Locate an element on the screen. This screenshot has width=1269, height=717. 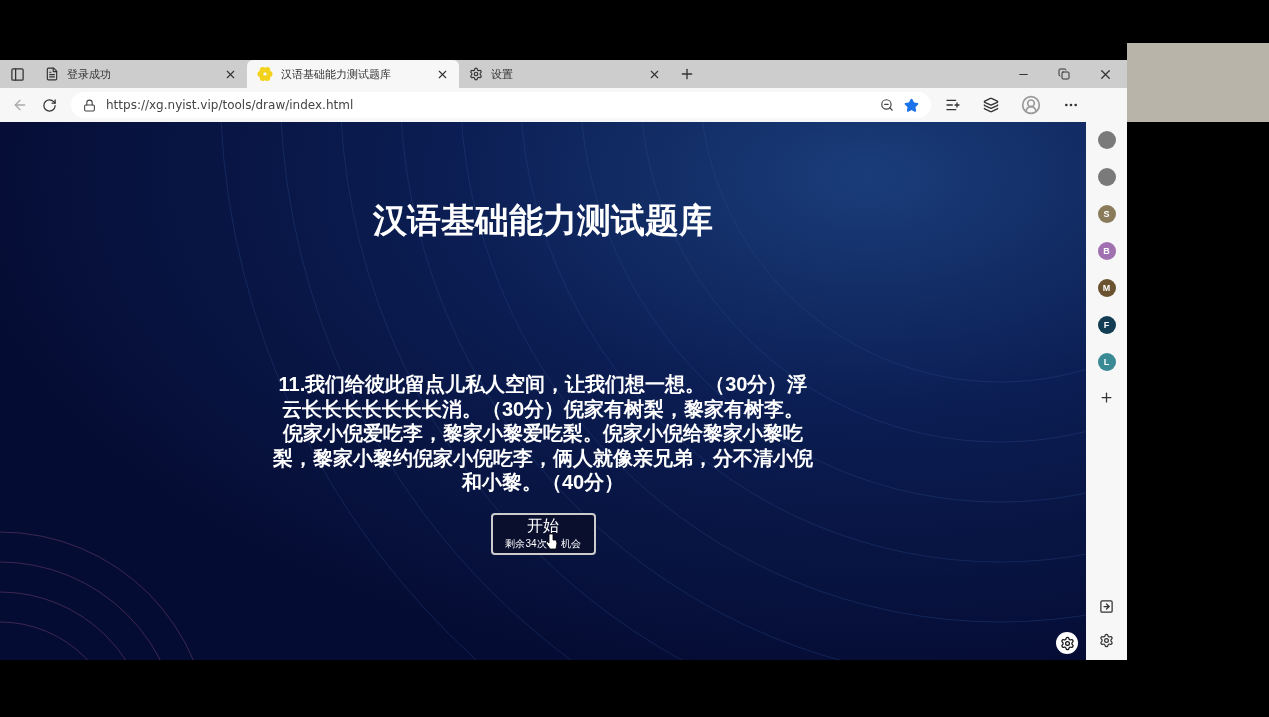
tab-title: 登录成功 is located at coordinates (89, 74).